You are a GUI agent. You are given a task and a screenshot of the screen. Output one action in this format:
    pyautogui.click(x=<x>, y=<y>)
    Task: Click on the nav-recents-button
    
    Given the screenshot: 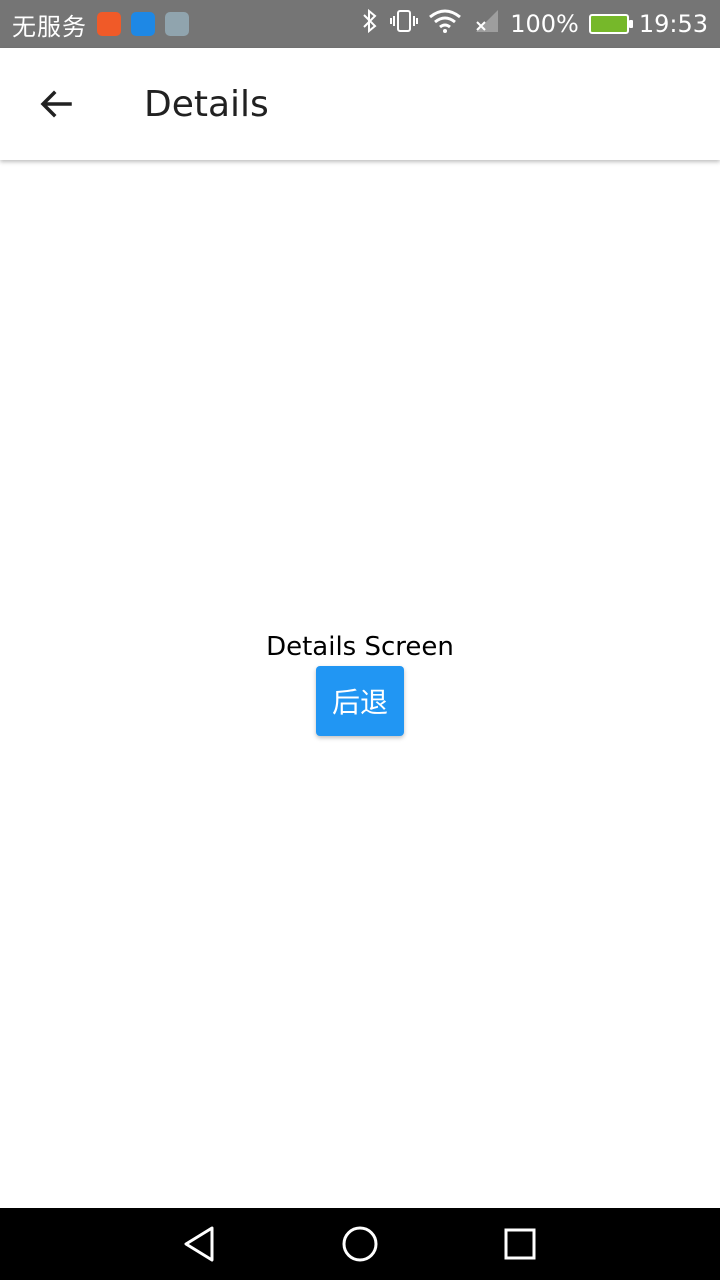 What is the action you would take?
    pyautogui.click(x=520, y=1244)
    